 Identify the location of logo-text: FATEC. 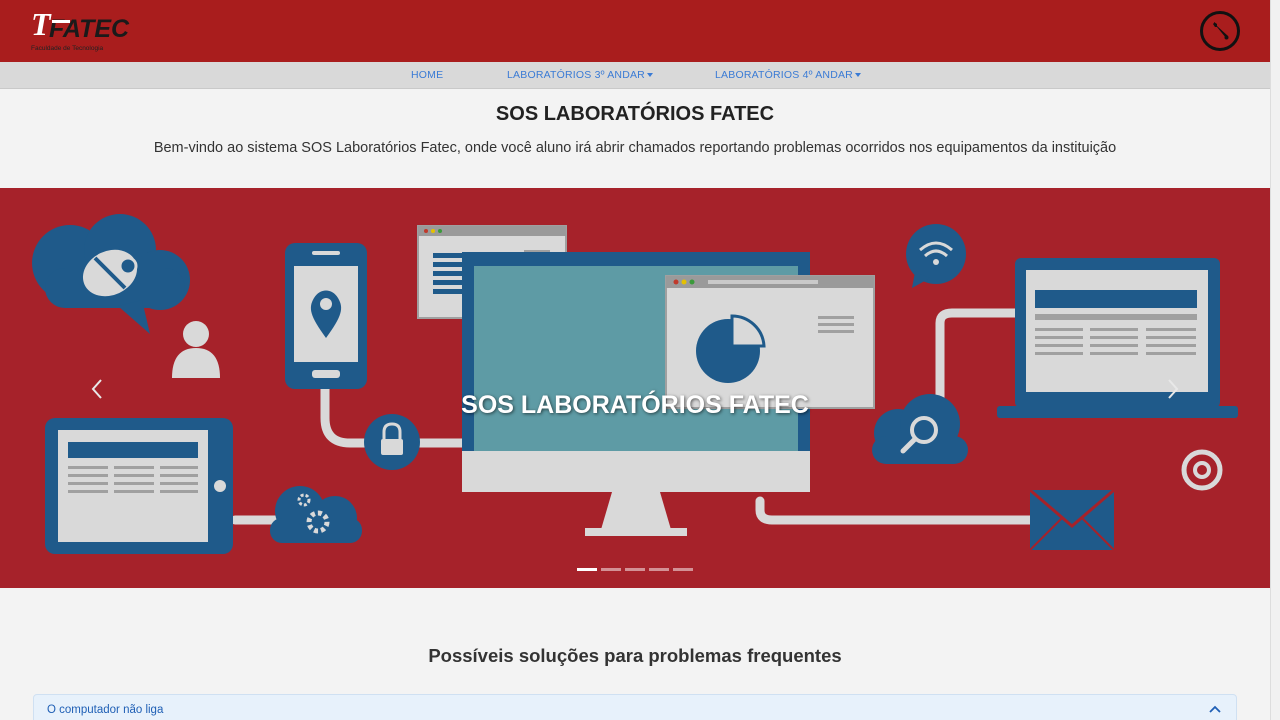
(89, 29).